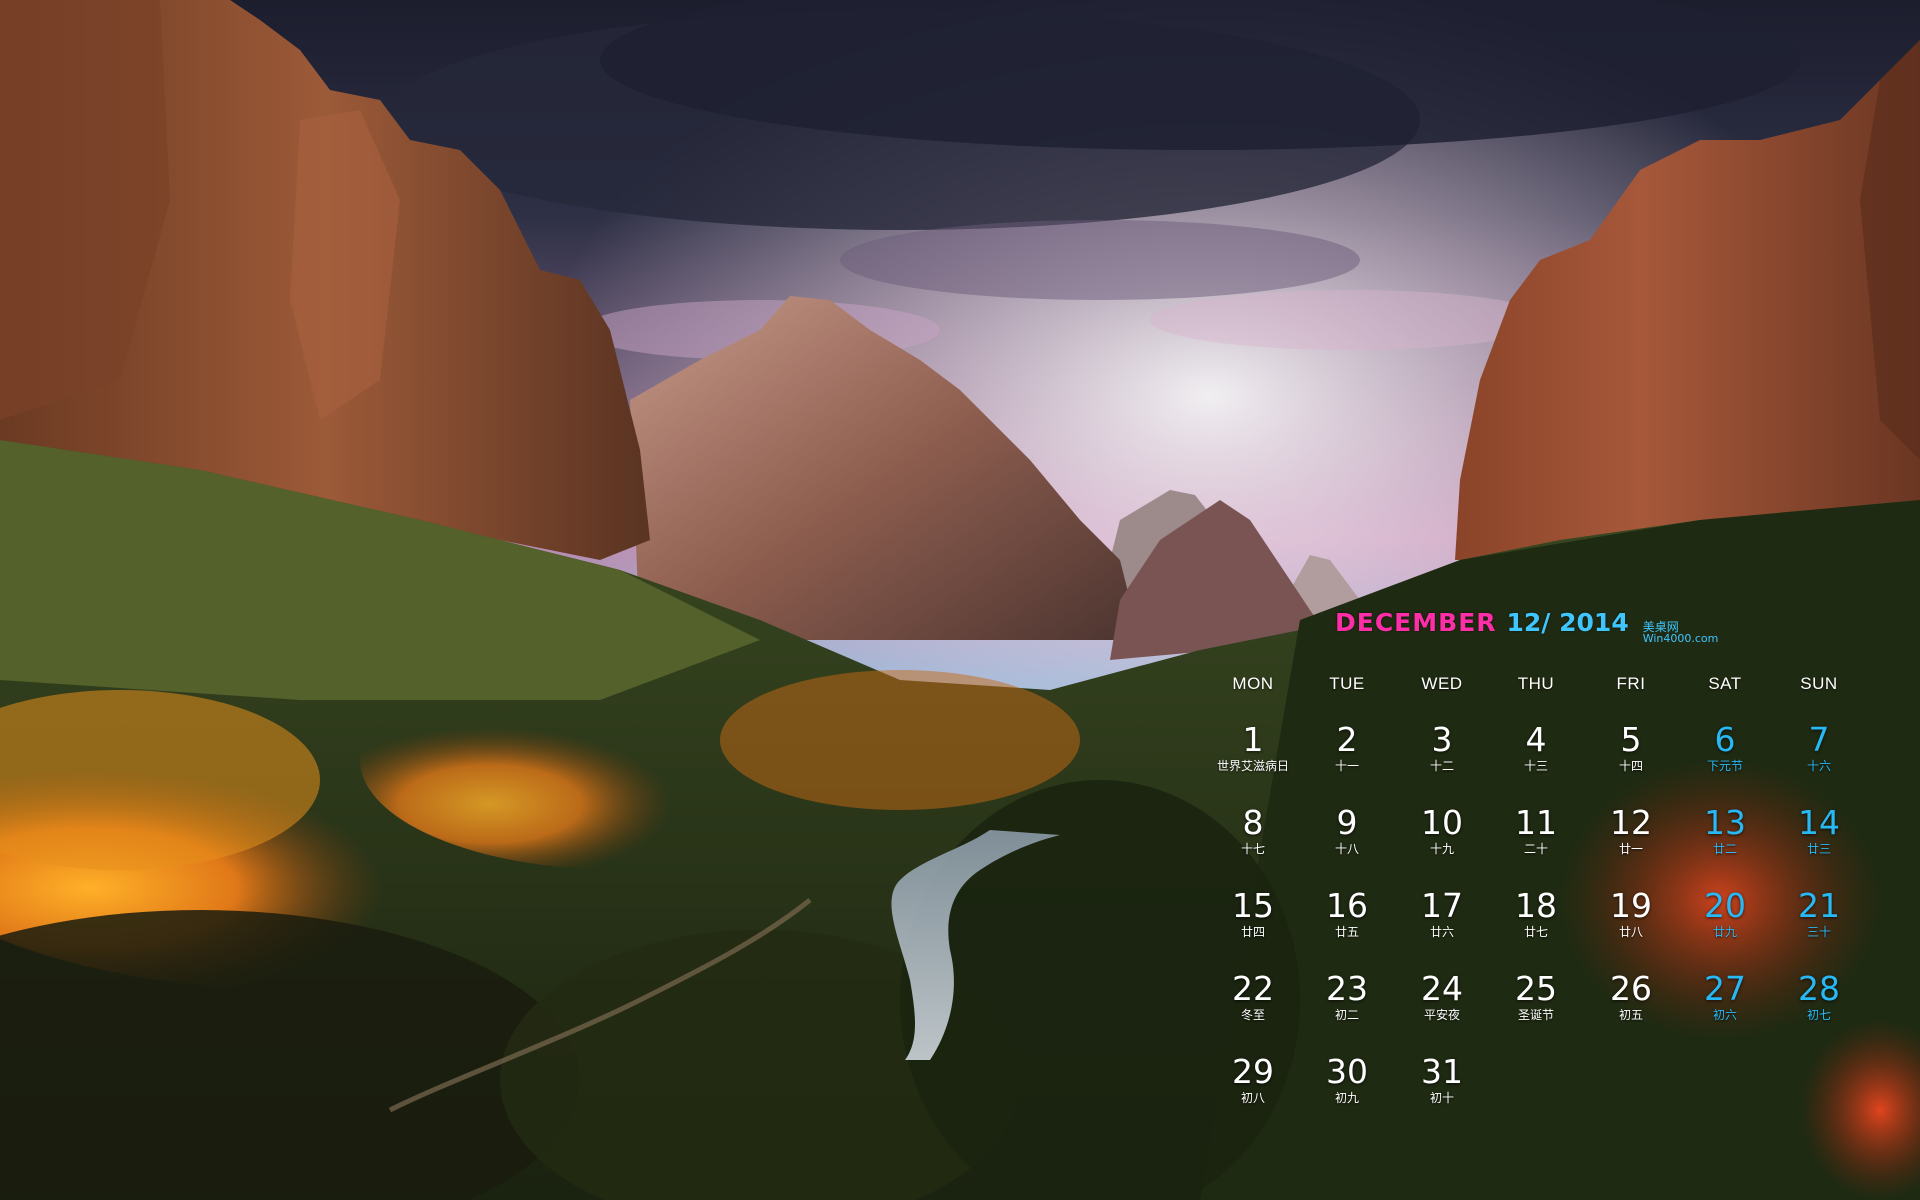  What do you see at coordinates (1631, 988) in the screenshot?
I see `day-number: 26` at bounding box center [1631, 988].